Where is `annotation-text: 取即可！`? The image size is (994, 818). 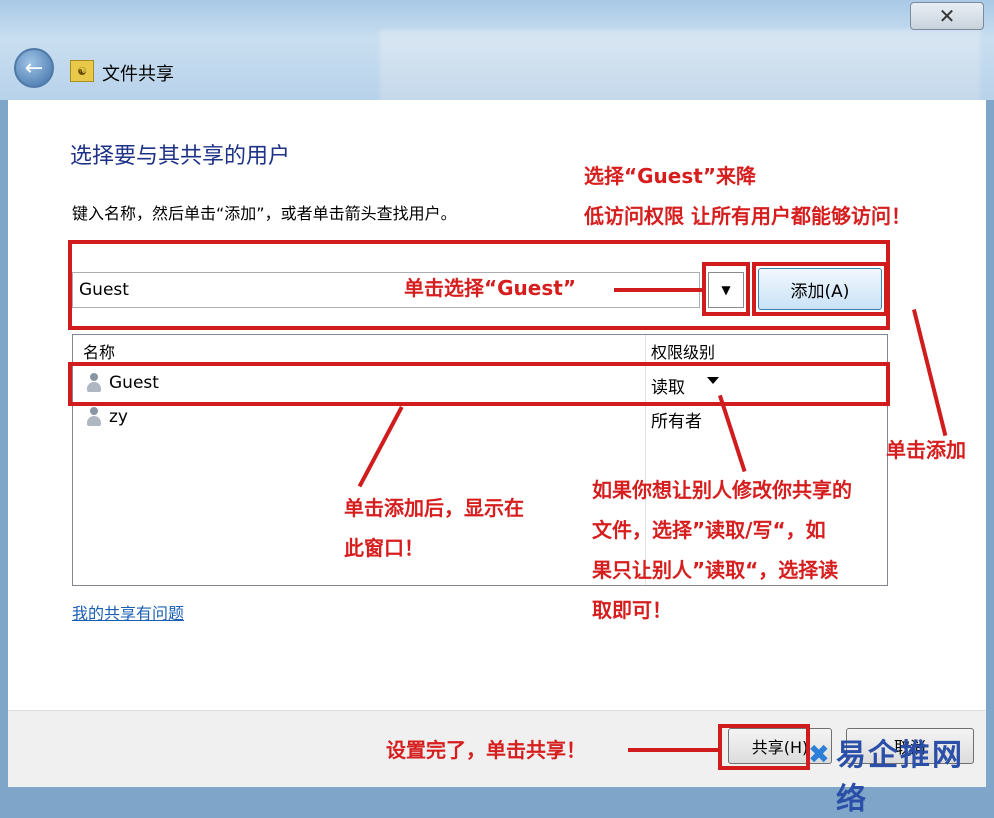
annotation-text: 取即可！ is located at coordinates (632, 610).